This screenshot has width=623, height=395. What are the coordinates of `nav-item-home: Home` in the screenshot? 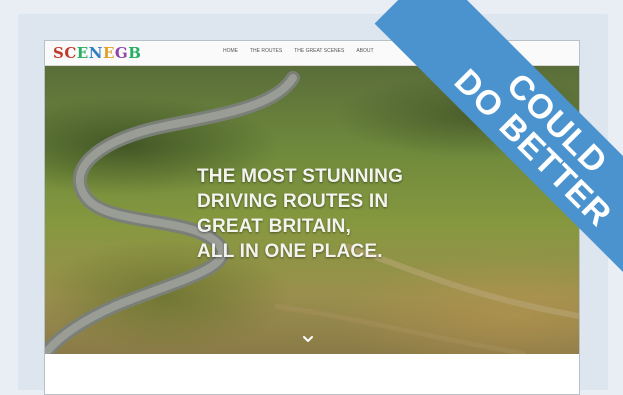 It's located at (230, 51).